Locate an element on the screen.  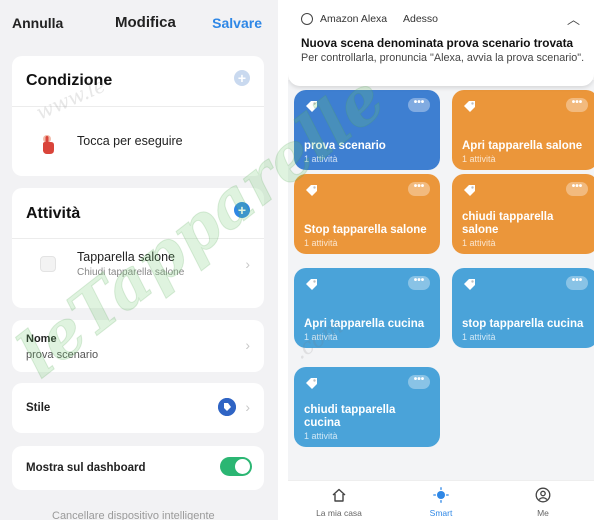
chevron-up-icon: ︿ is located at coordinates (573, 18).